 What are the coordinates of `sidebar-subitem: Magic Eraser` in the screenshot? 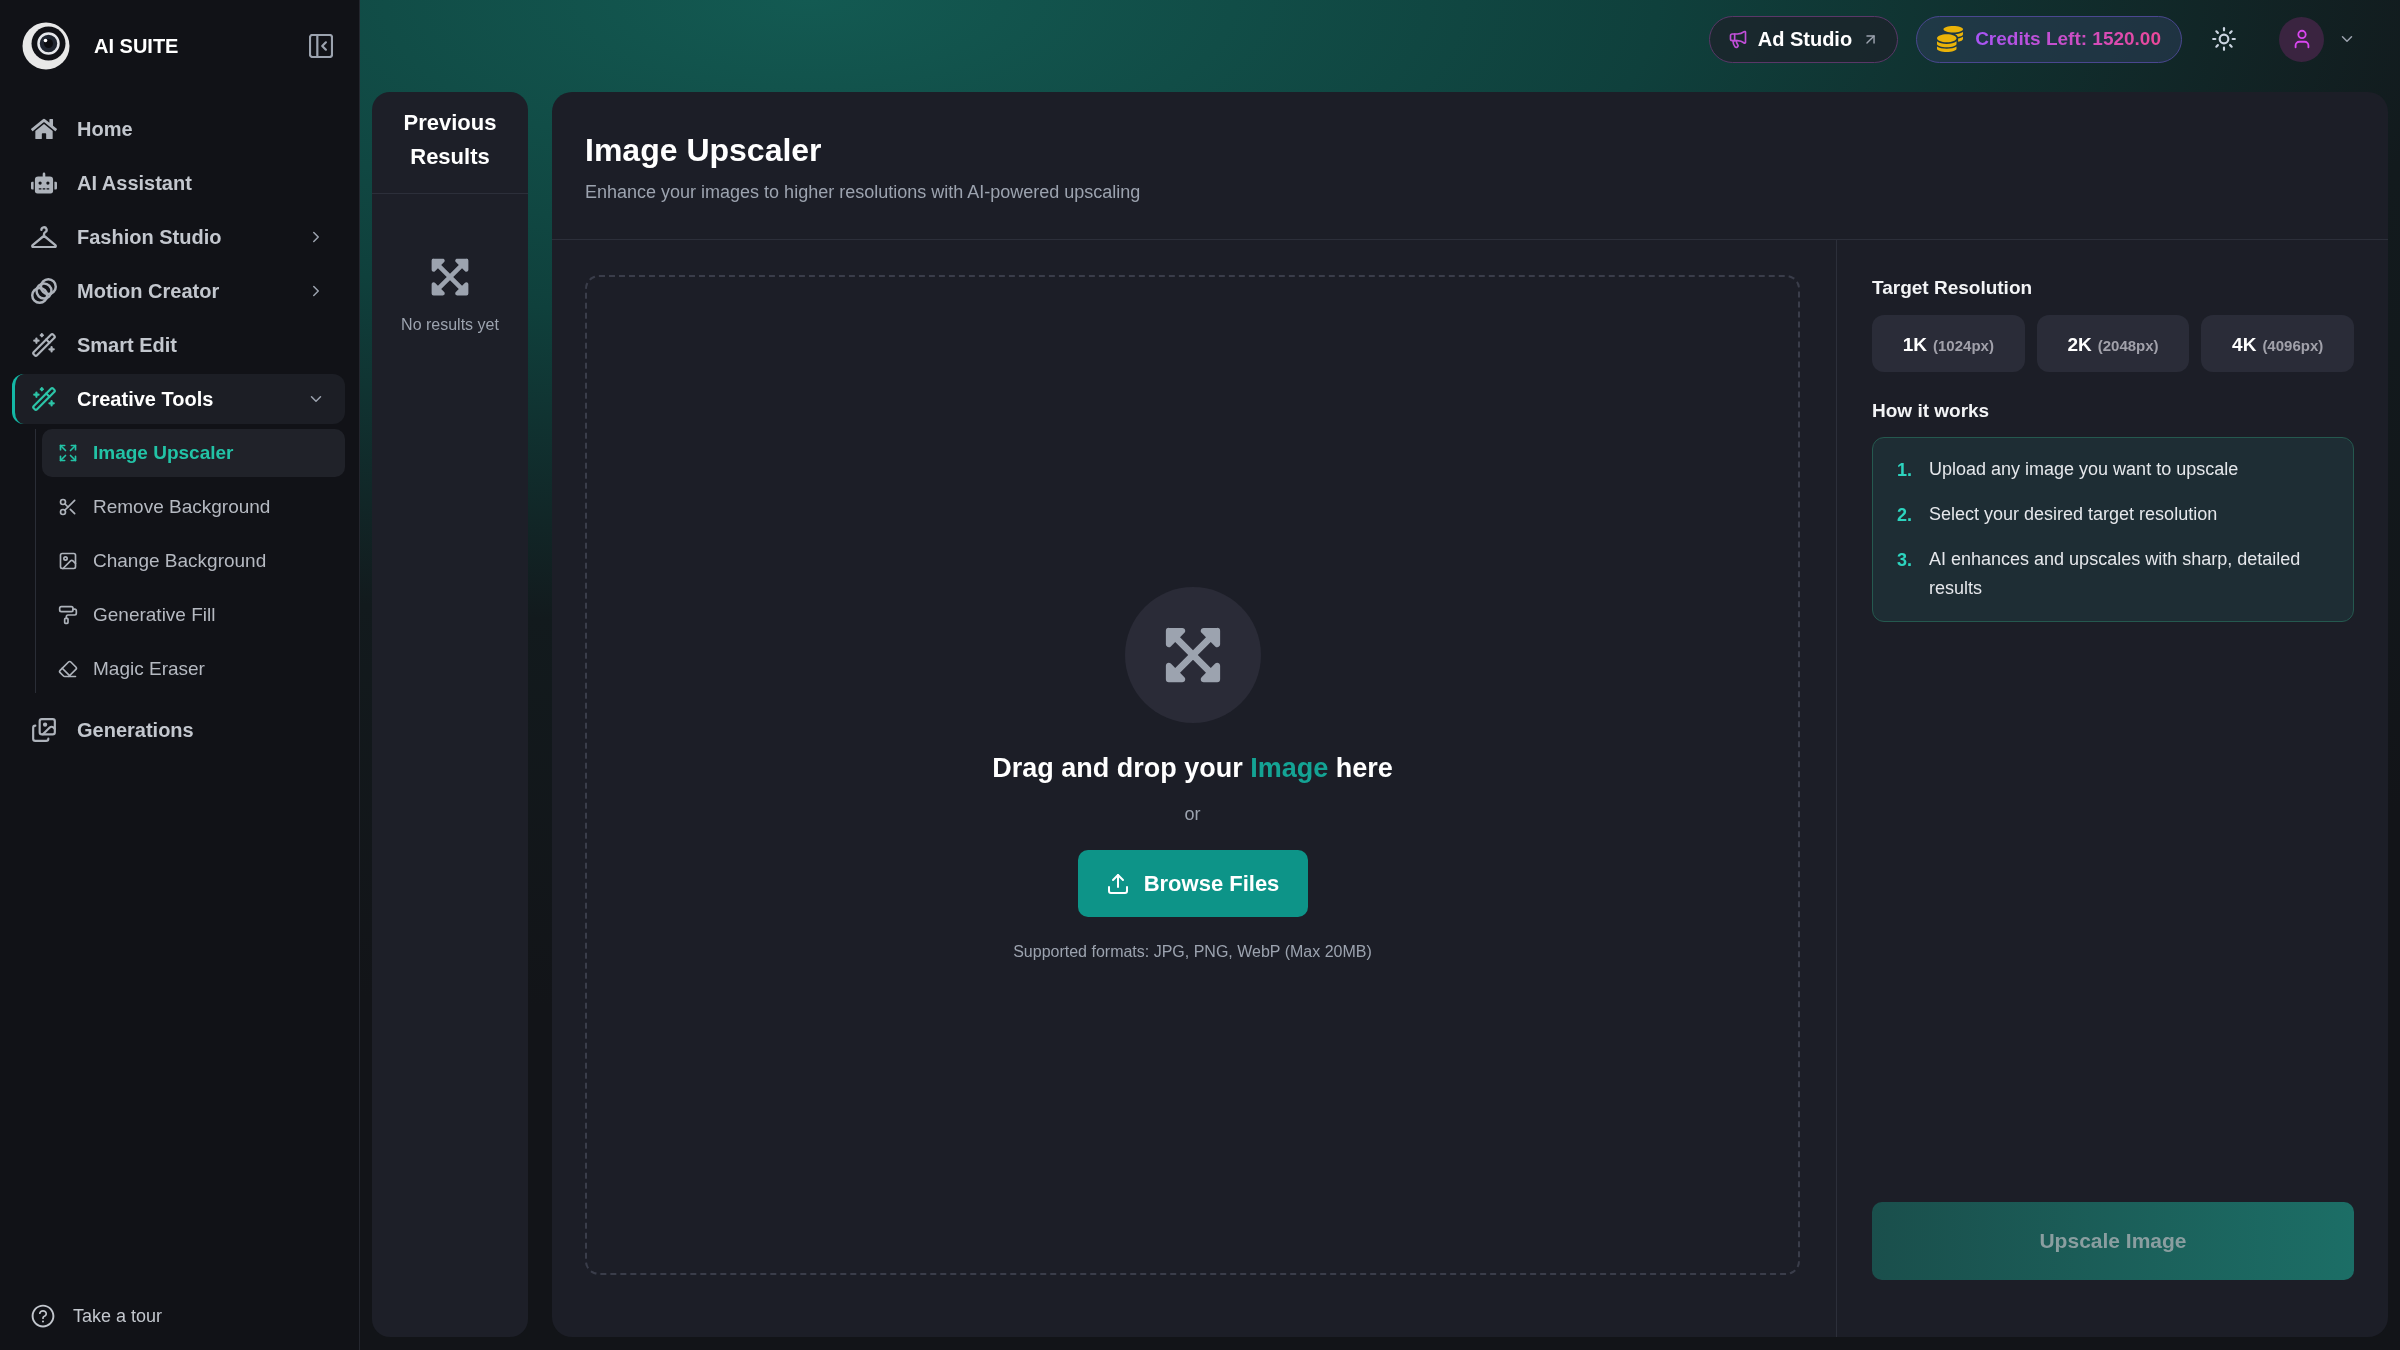 It's located at (193, 669).